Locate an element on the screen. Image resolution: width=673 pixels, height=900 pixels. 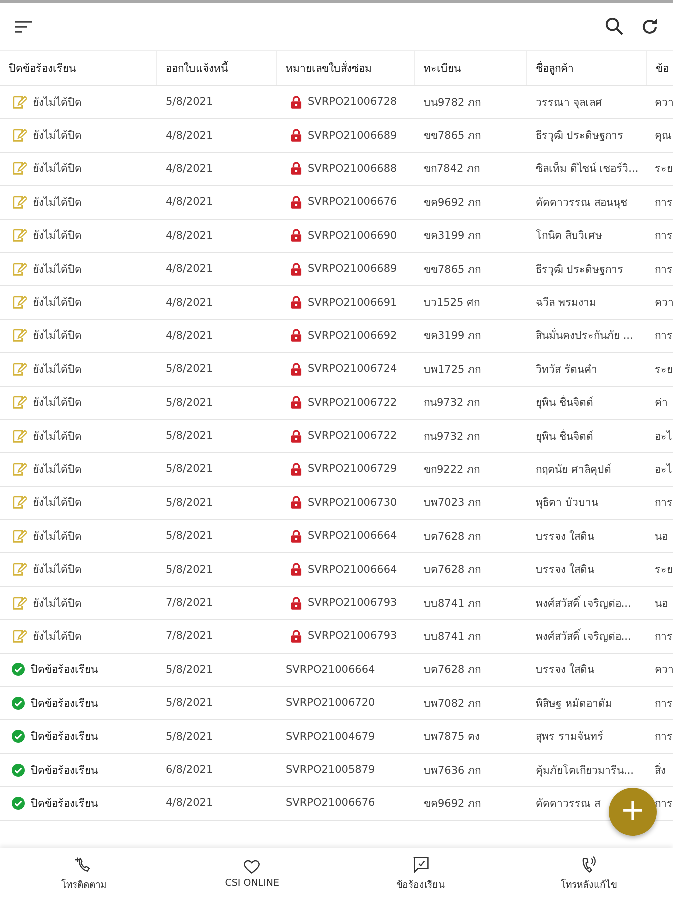
table-cell-text: ขข7865 ภก is located at coordinates (453, 136).